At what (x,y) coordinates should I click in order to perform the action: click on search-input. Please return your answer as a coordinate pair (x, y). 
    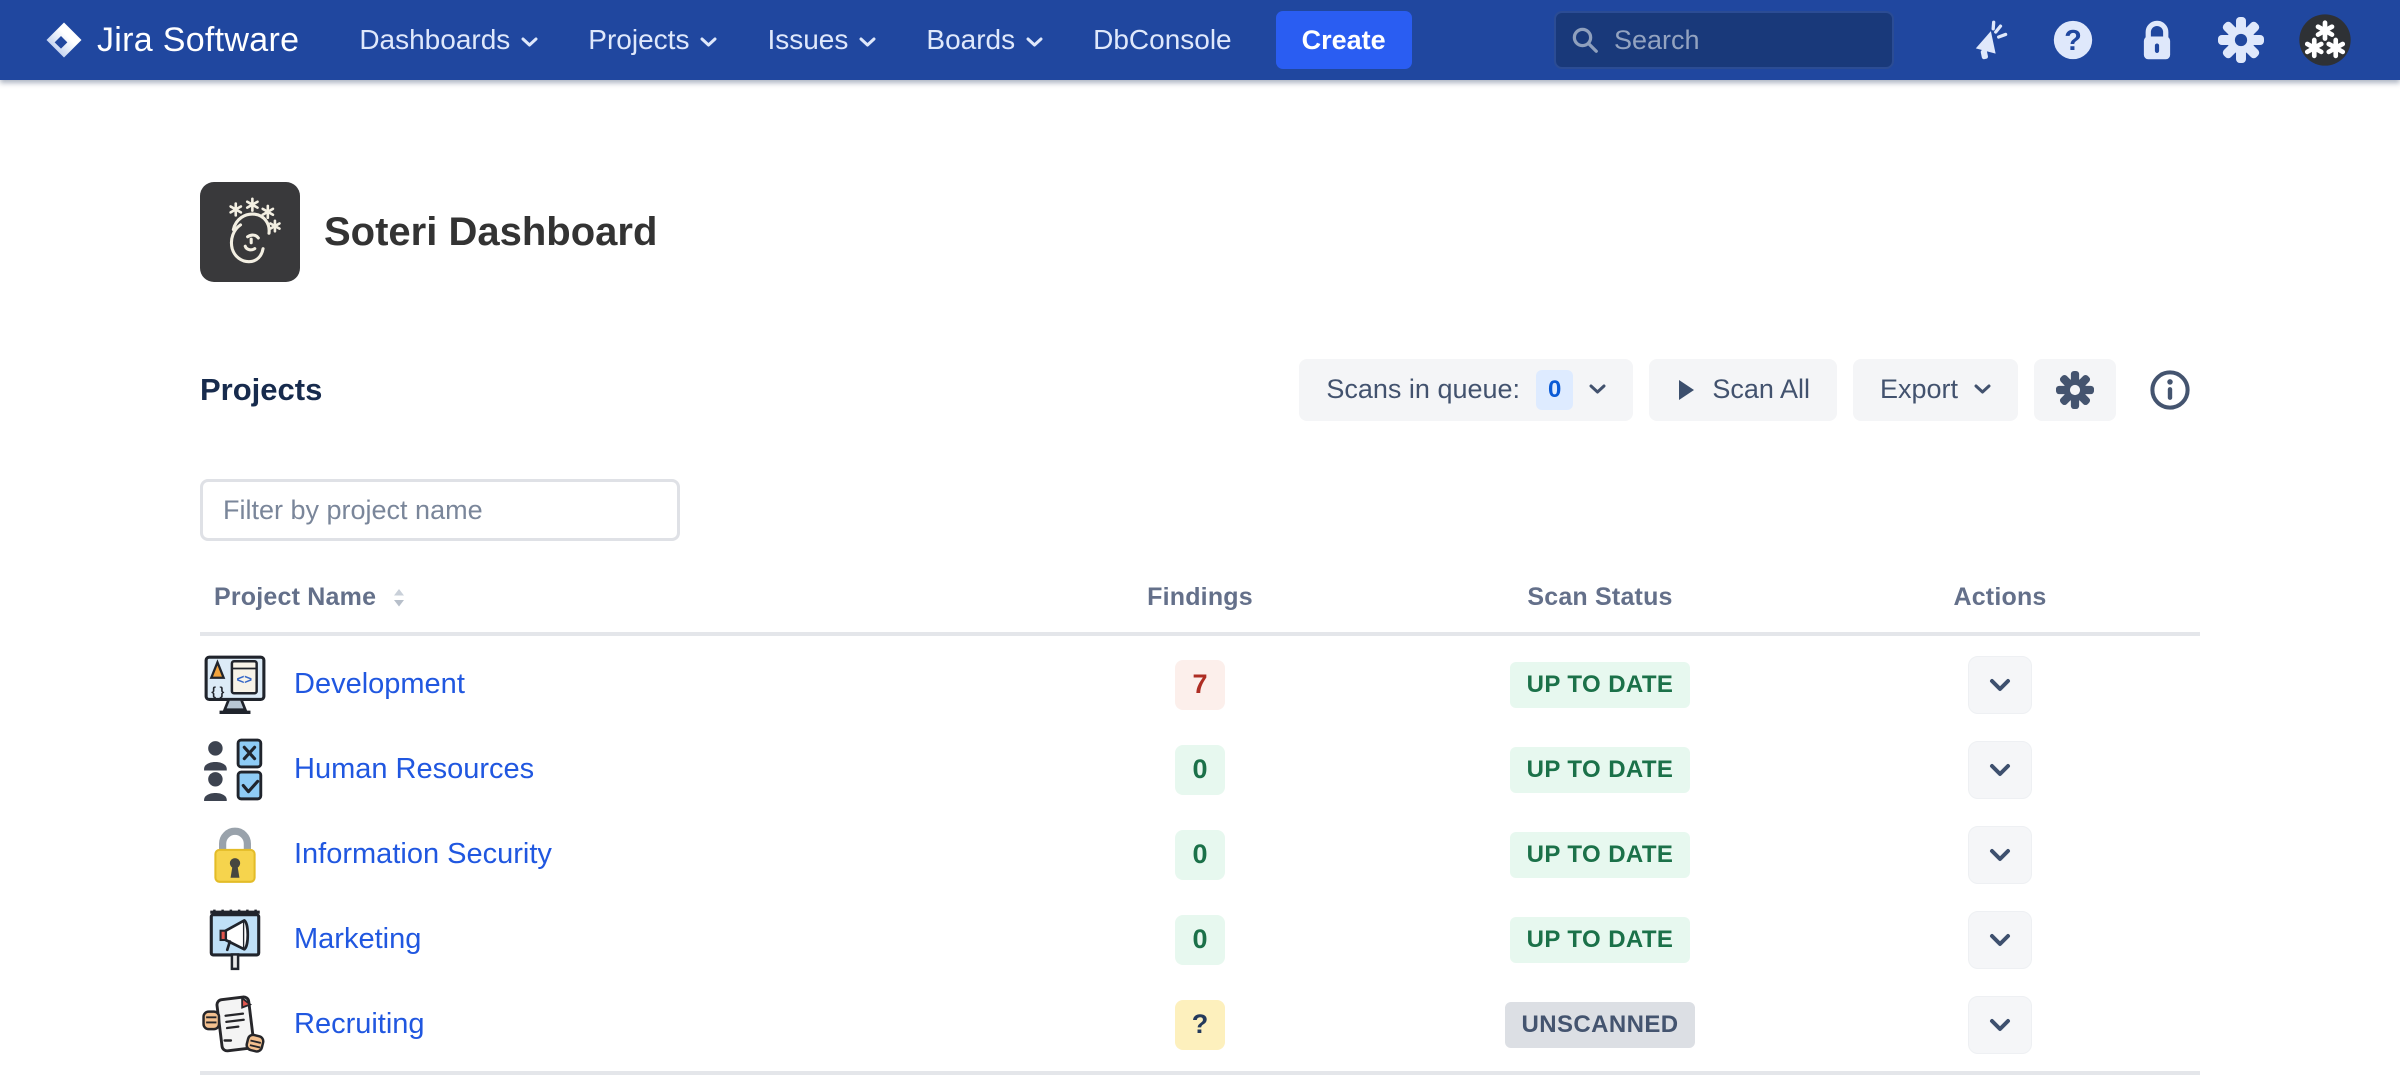
    Looking at the image, I should click on (1724, 40).